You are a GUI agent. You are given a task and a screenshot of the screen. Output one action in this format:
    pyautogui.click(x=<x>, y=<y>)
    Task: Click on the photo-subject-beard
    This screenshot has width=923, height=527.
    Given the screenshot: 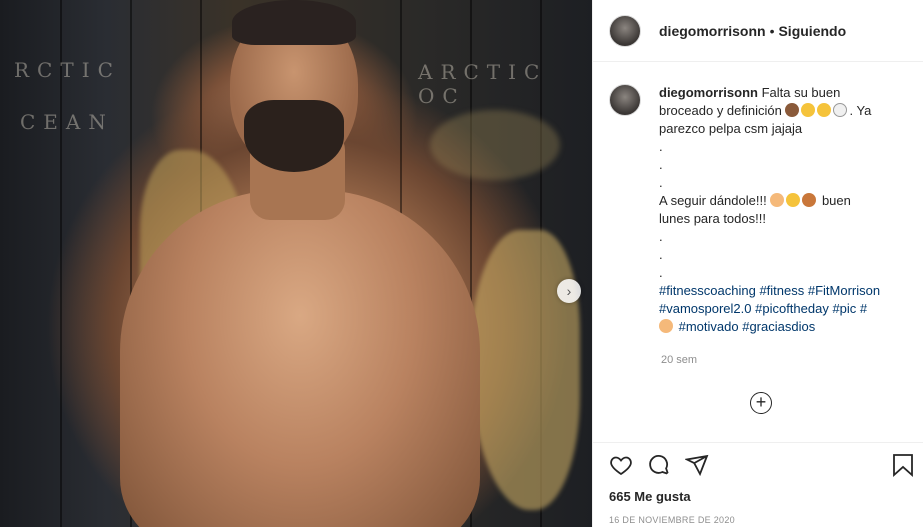 What is the action you would take?
    pyautogui.click(x=294, y=136)
    